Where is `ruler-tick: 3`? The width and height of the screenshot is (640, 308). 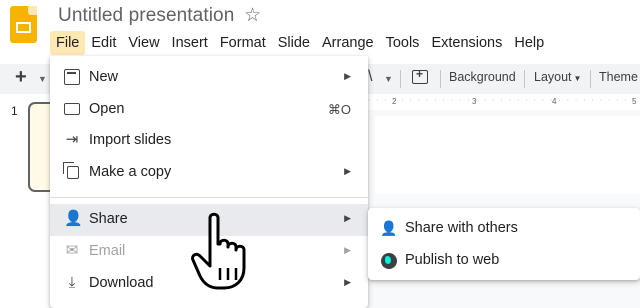
ruler-tick: 3 is located at coordinates (474, 101).